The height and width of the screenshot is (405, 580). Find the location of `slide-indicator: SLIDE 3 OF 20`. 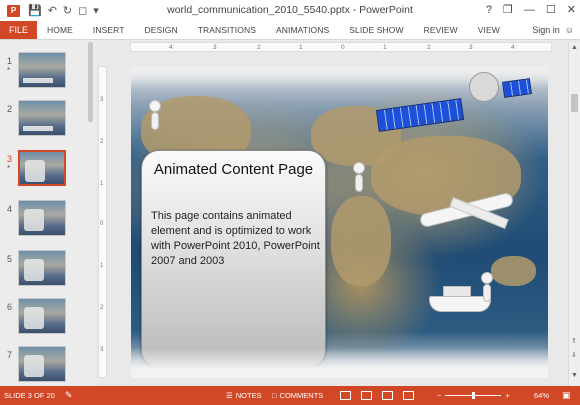

slide-indicator: SLIDE 3 OF 20 is located at coordinates (29, 395).